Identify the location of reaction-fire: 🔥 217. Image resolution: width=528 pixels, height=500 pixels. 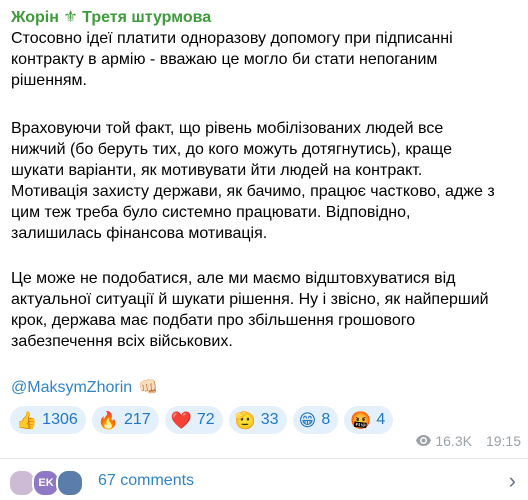
(125, 420).